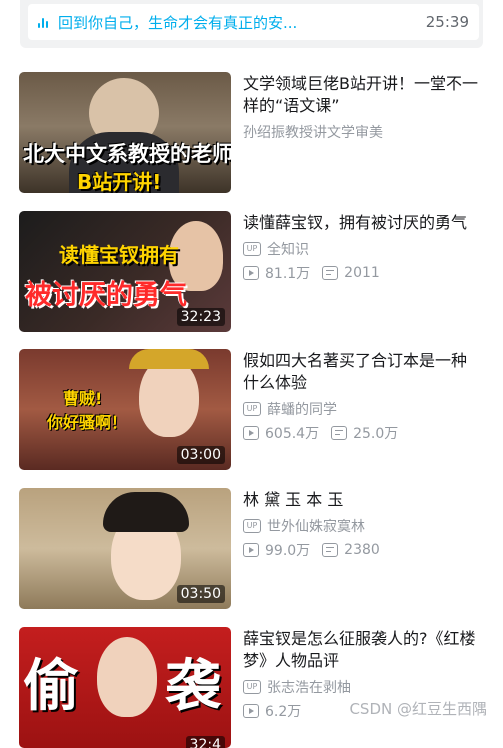 This screenshot has width=503, height=748. I want to click on audio-wave-icon, so click(44, 22).